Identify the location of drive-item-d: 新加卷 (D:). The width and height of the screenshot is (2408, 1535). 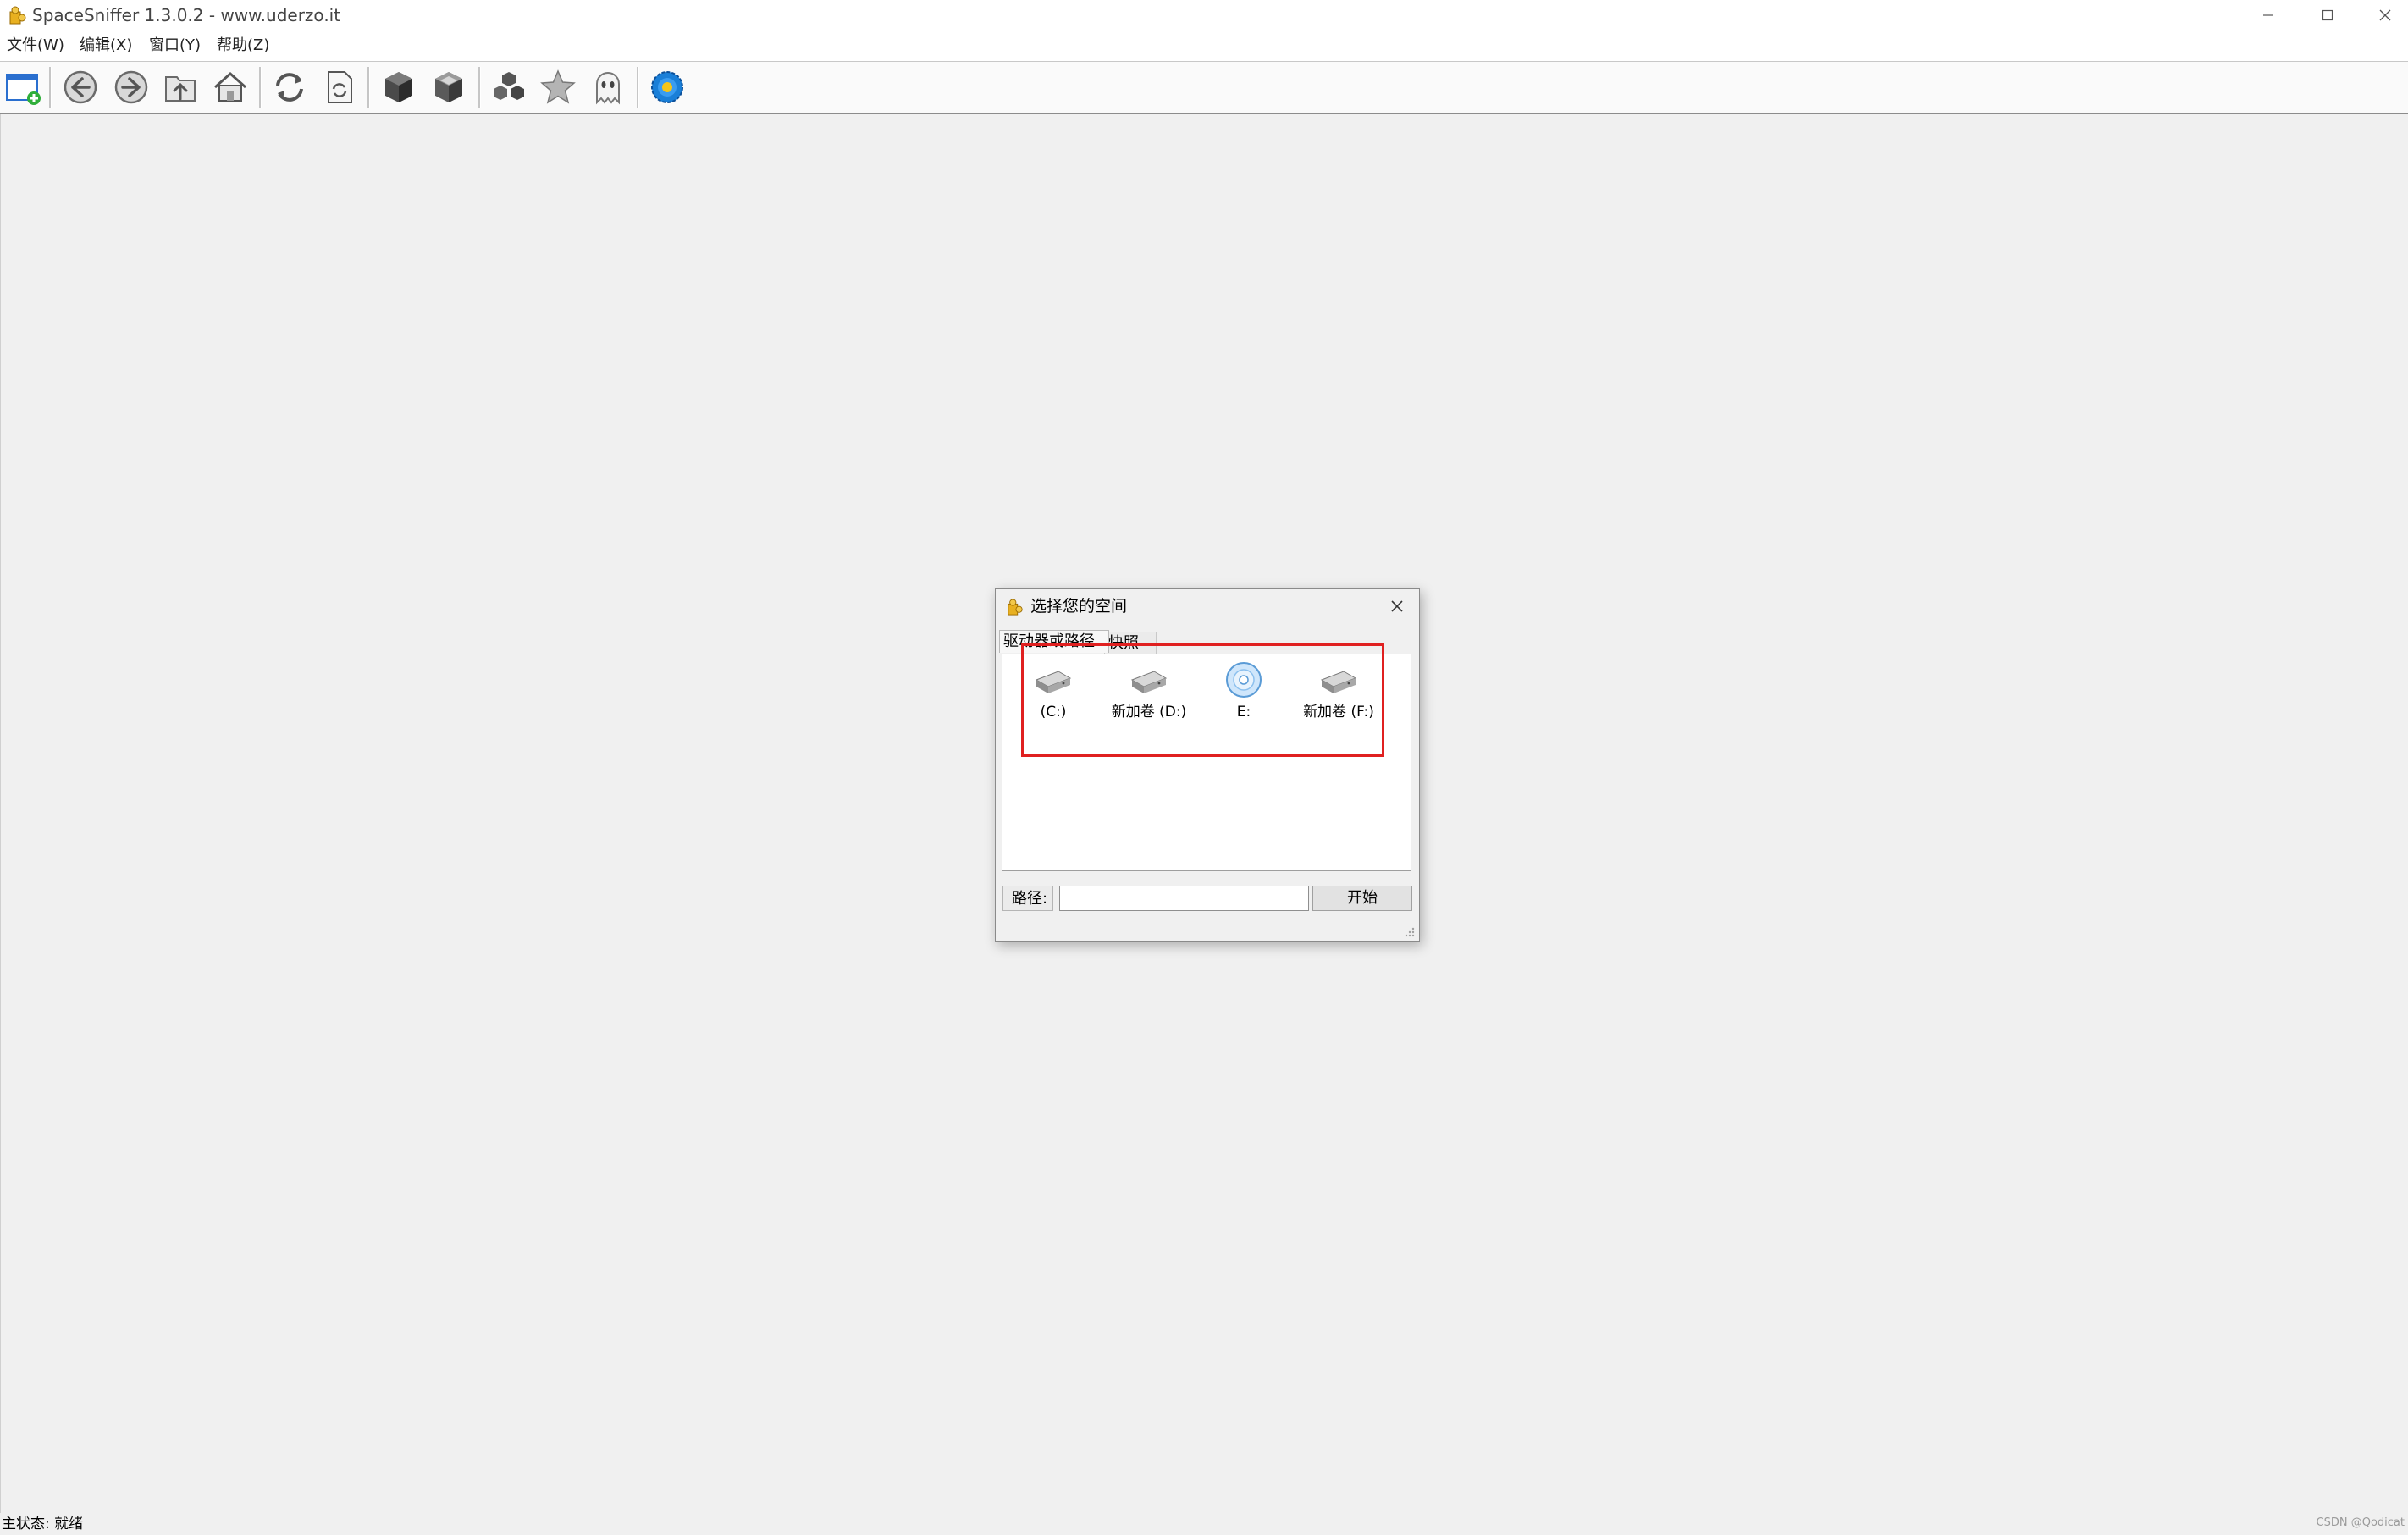
(1149, 698).